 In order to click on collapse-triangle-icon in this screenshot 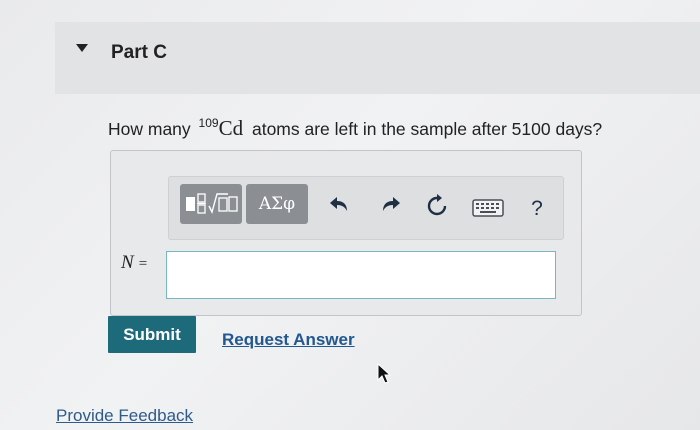, I will do `click(82, 48)`.